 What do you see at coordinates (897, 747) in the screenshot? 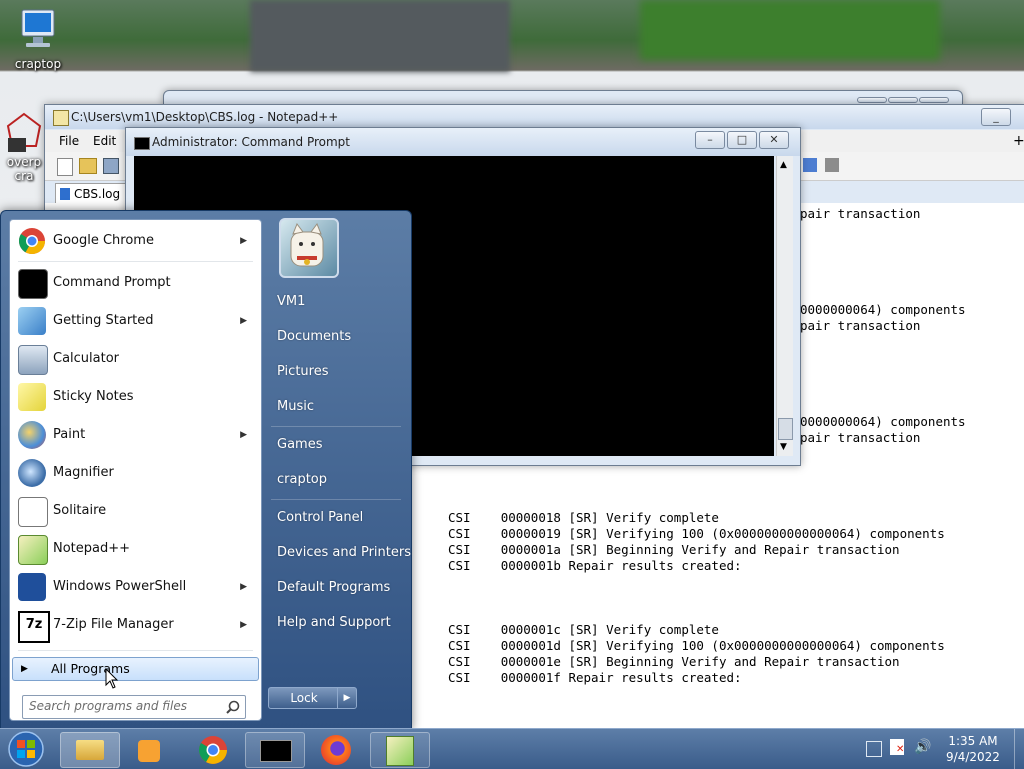
I see `action-center-icon: ✕` at bounding box center [897, 747].